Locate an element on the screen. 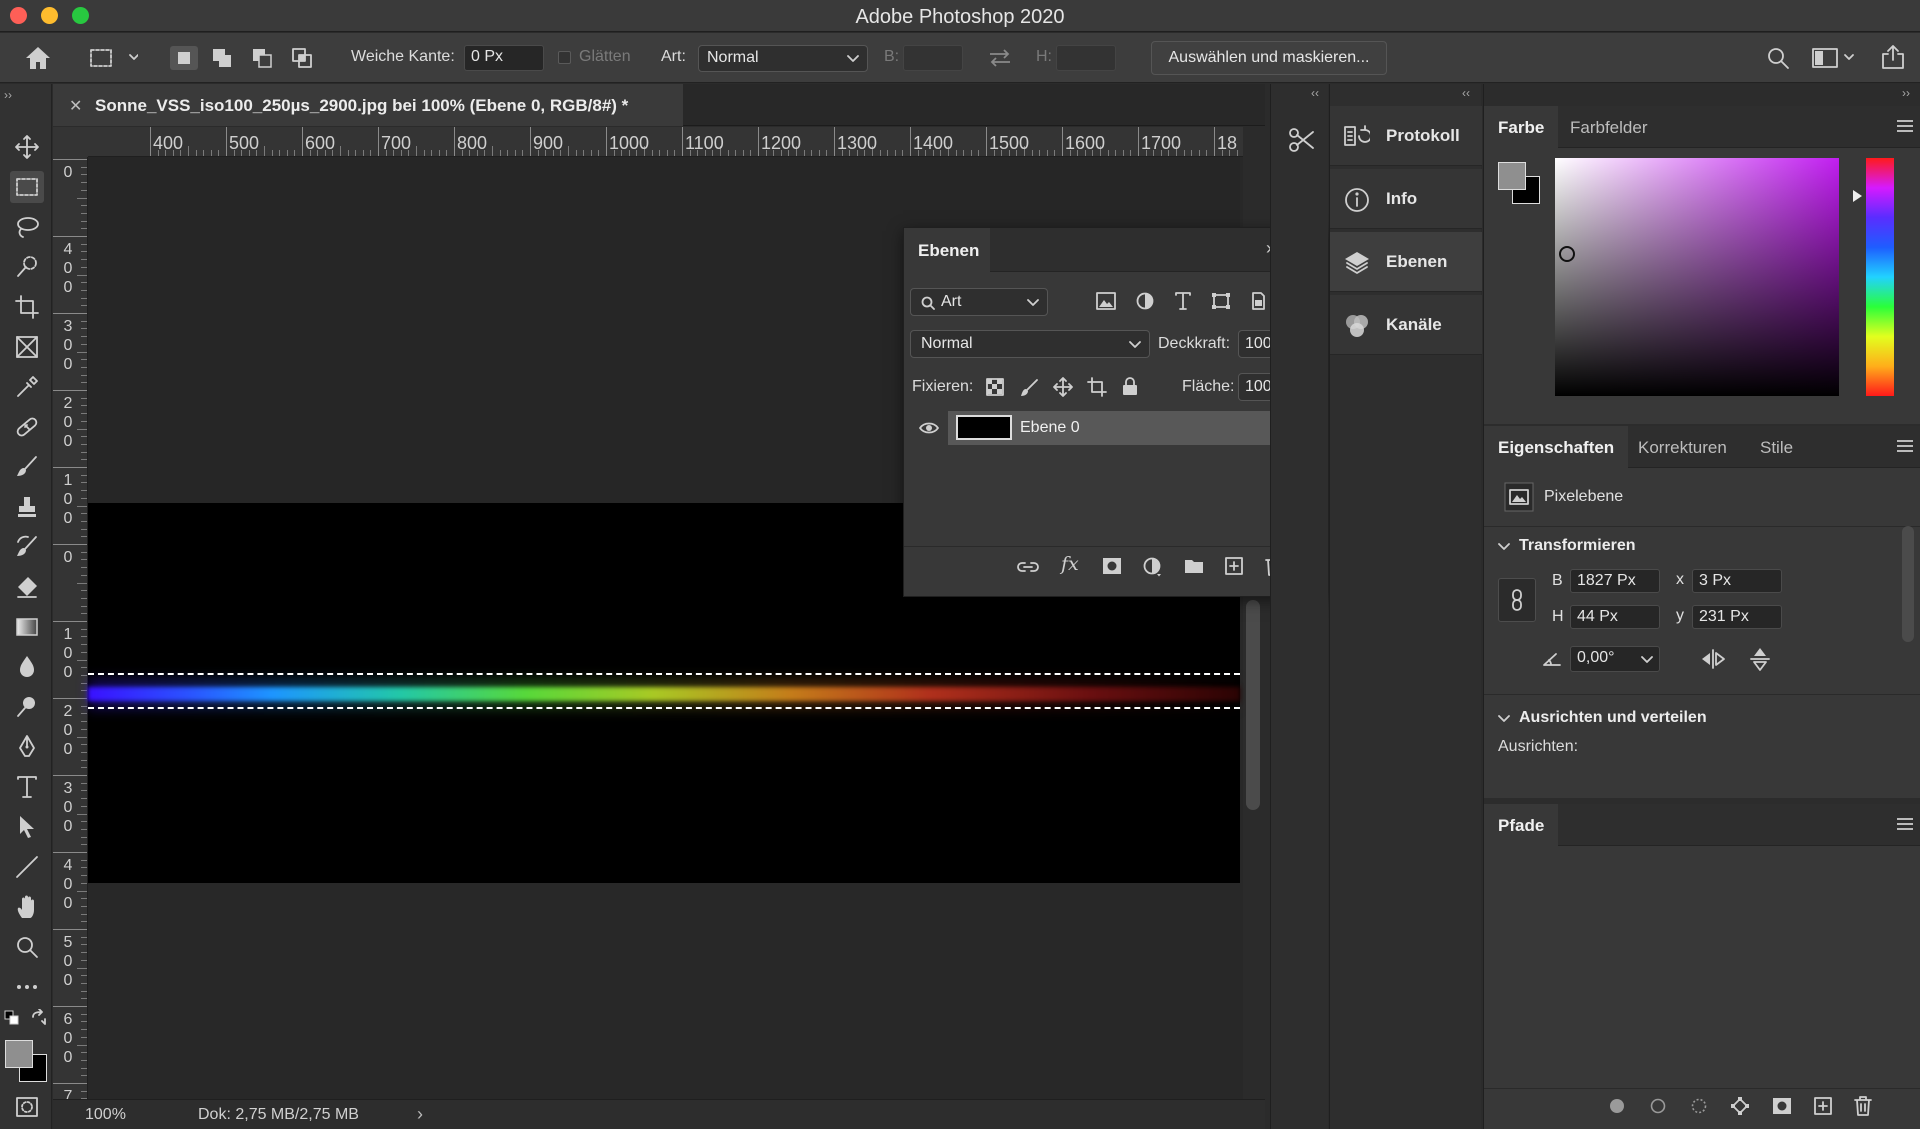  lock-position-icon is located at coordinates (1063, 387).